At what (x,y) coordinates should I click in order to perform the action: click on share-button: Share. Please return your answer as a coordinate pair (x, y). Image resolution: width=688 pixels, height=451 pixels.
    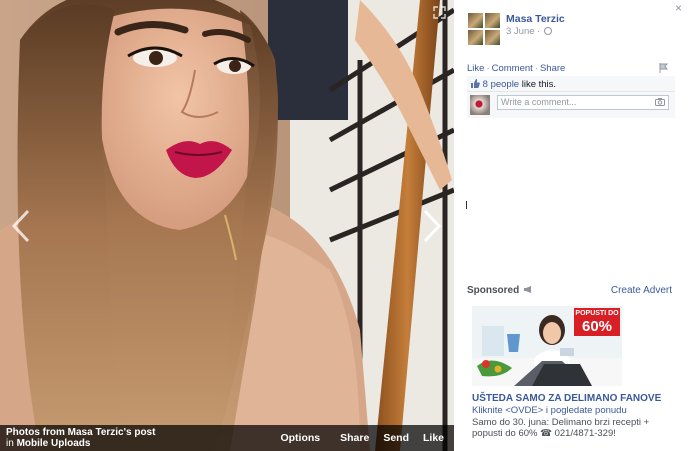
    Looking at the image, I should click on (354, 438).